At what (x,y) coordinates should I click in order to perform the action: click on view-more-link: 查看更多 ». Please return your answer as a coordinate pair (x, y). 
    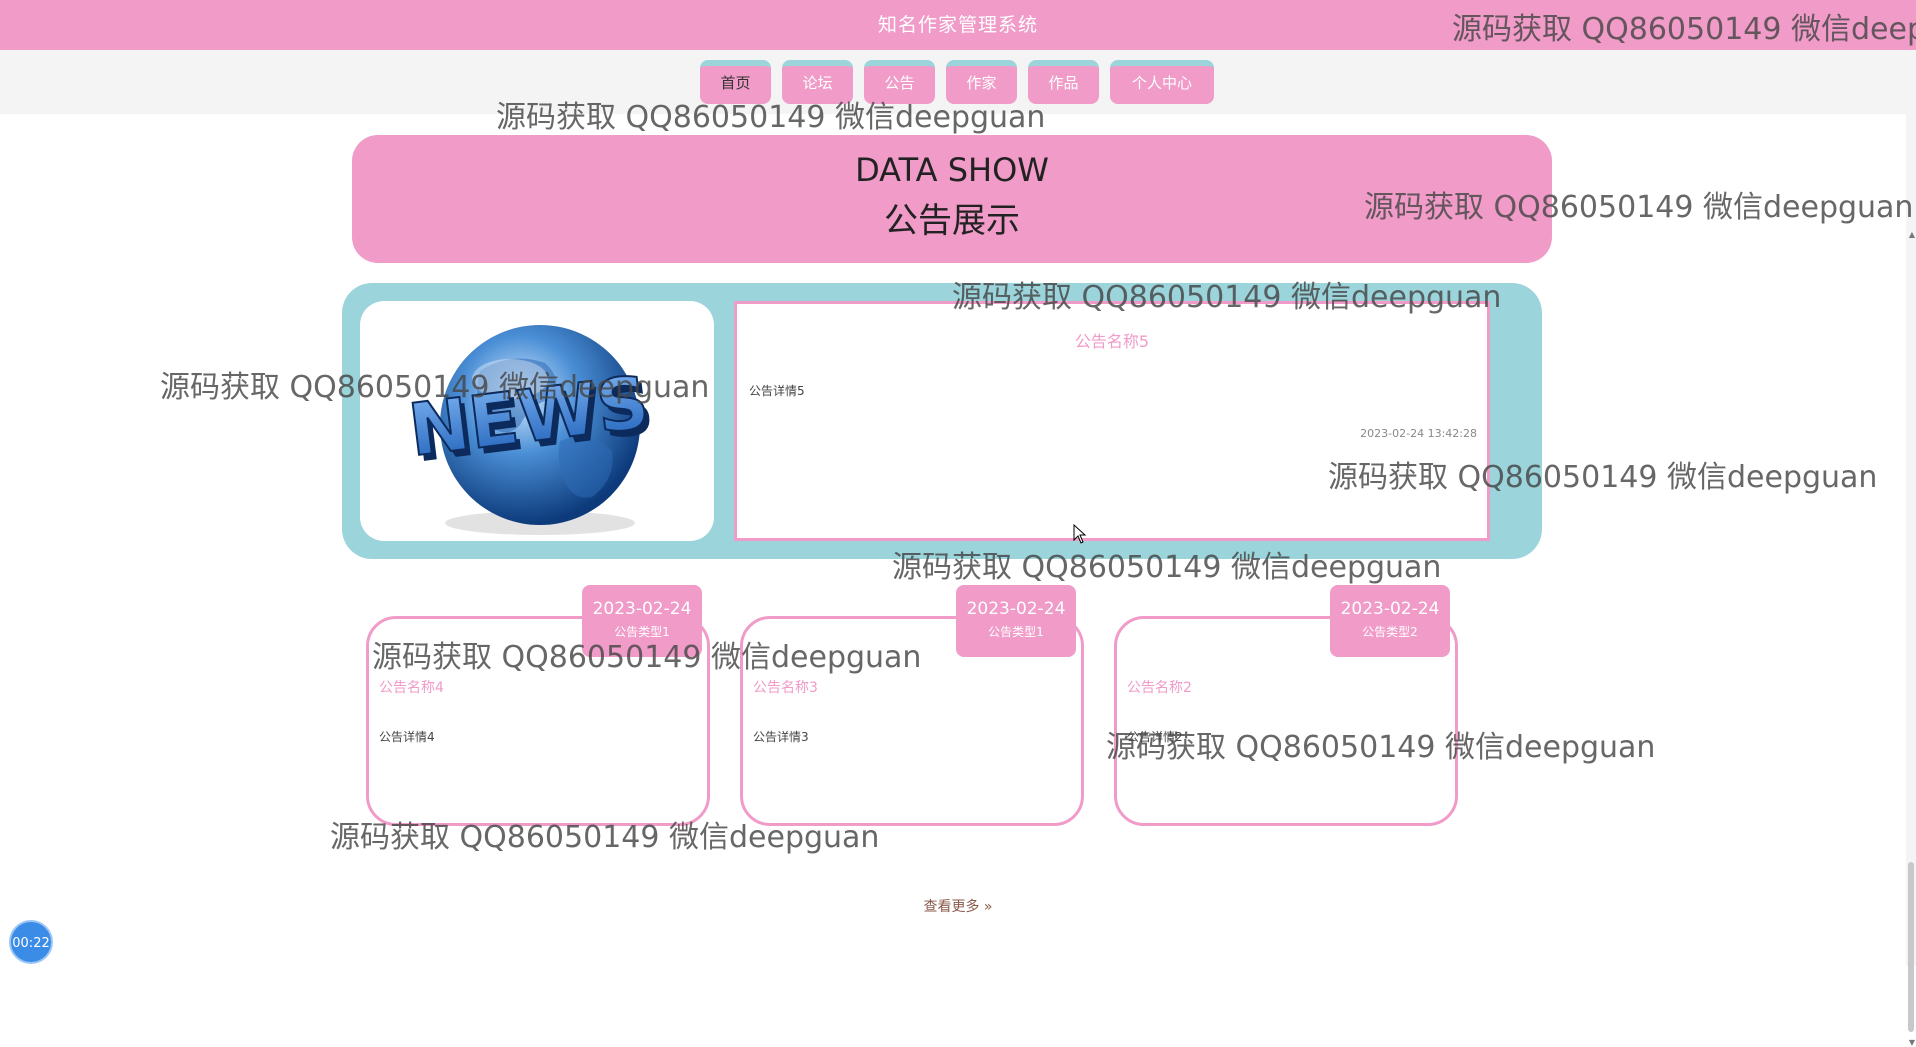
    Looking at the image, I should click on (958, 906).